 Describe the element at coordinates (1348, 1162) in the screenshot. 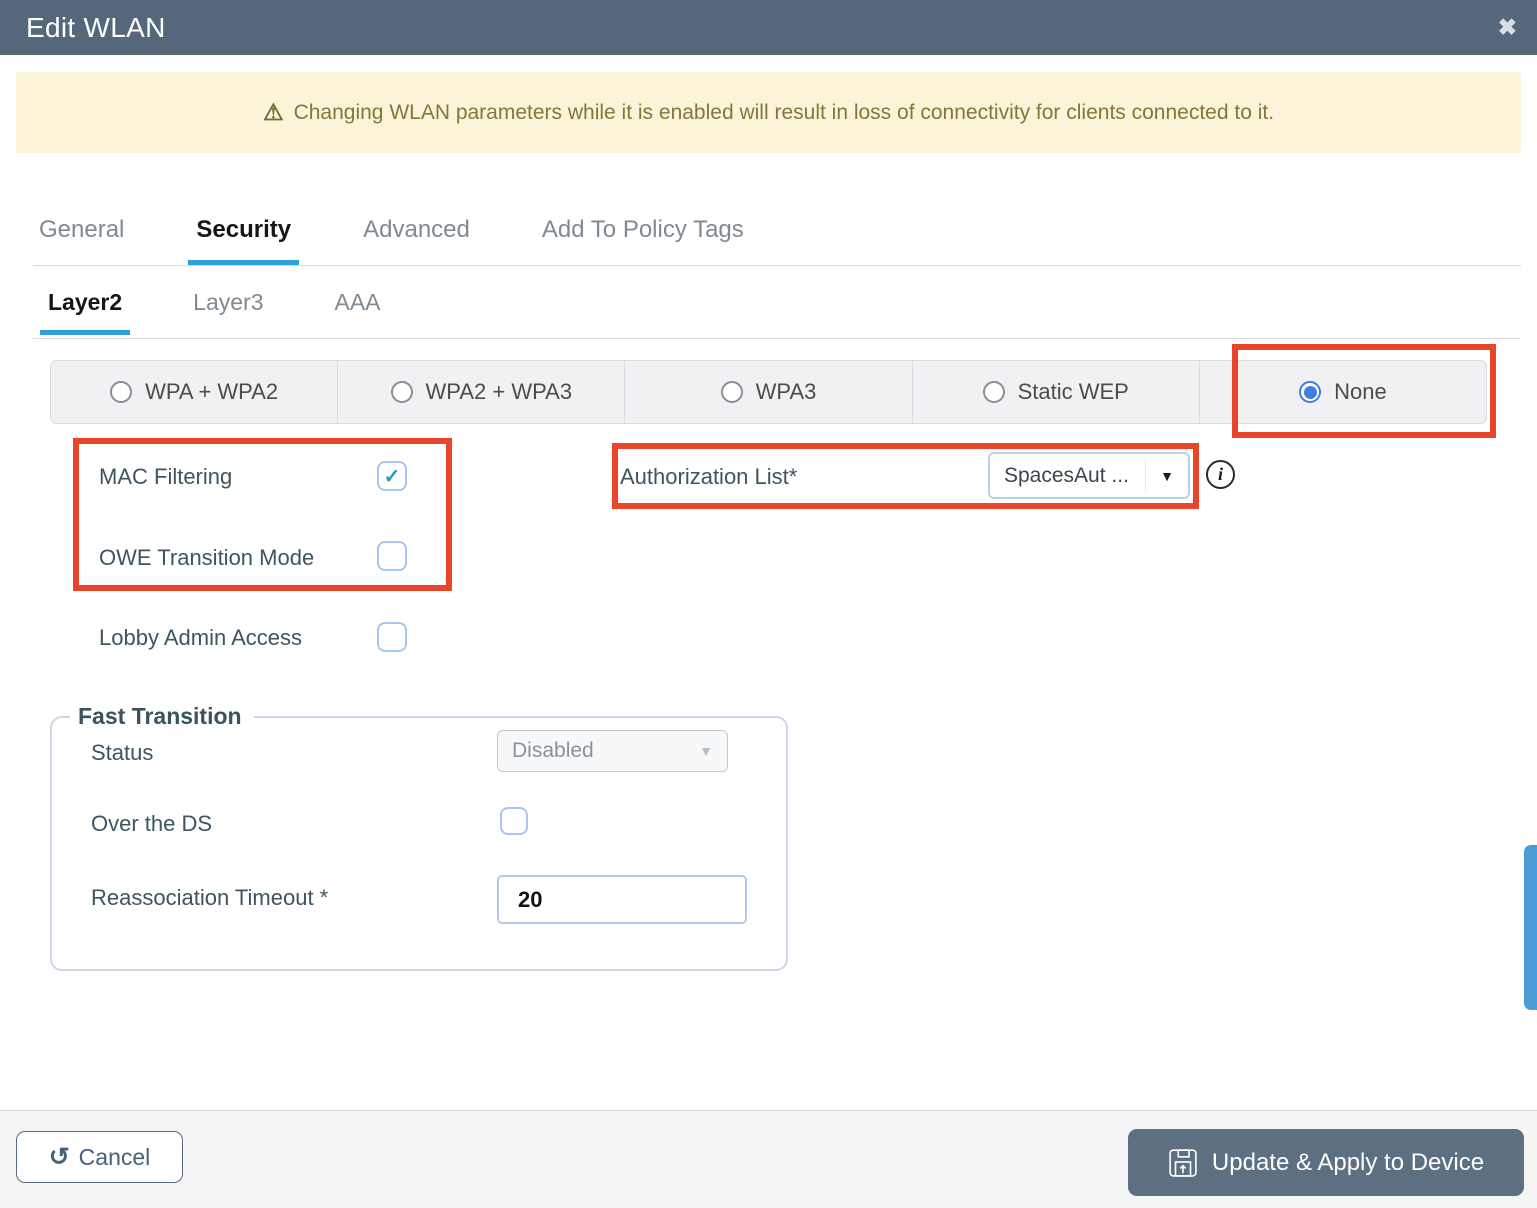

I see `update-apply-button-label: Update & Apply to Device` at that location.